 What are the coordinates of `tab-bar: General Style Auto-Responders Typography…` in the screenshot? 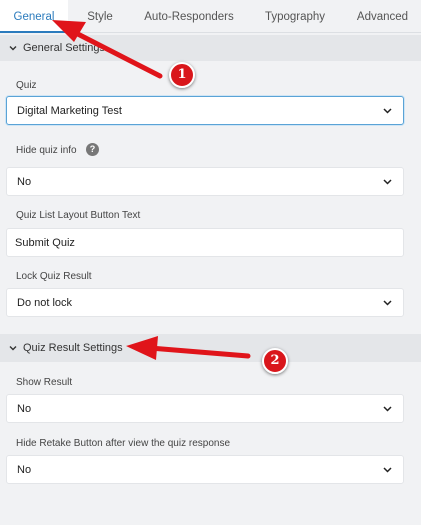 It's located at (210, 16).